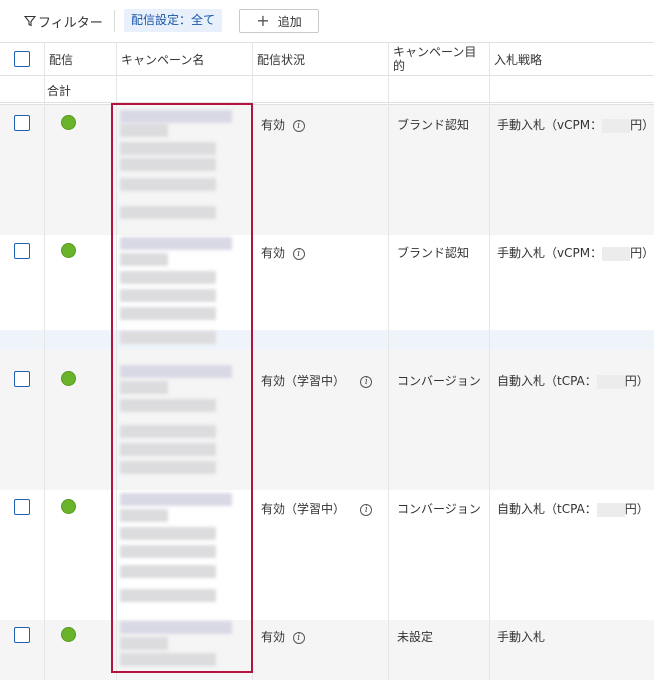 This screenshot has width=654, height=680. What do you see at coordinates (263, 20) in the screenshot?
I see `plus-icon: +` at bounding box center [263, 20].